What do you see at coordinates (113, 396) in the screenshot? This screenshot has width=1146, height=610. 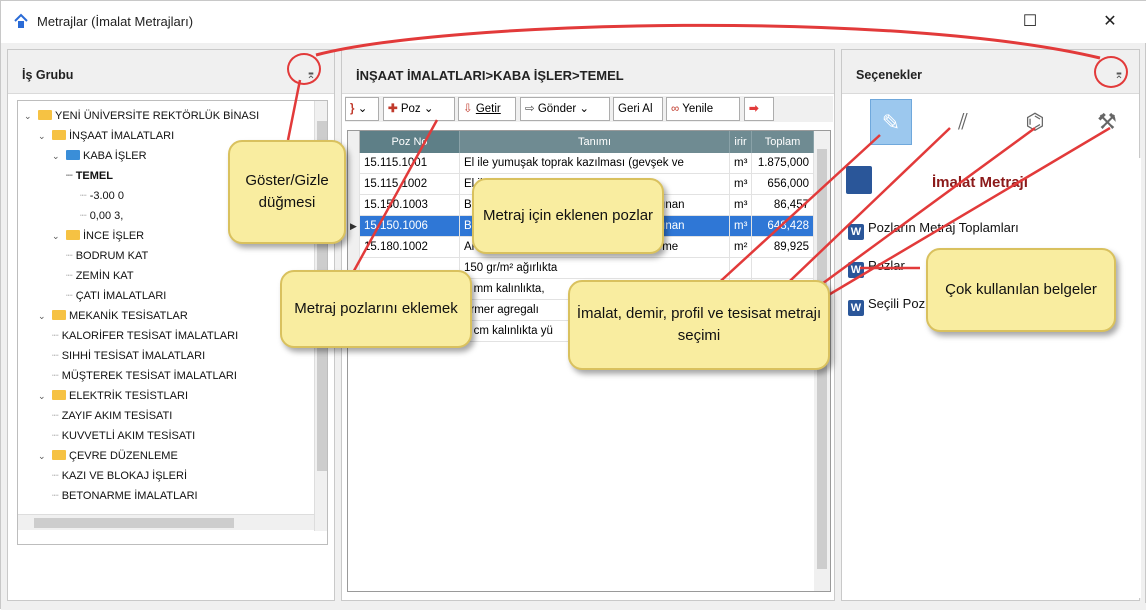 I see `tree-node: ⌄ ELEKTRİK TESİSTLARI` at bounding box center [113, 396].